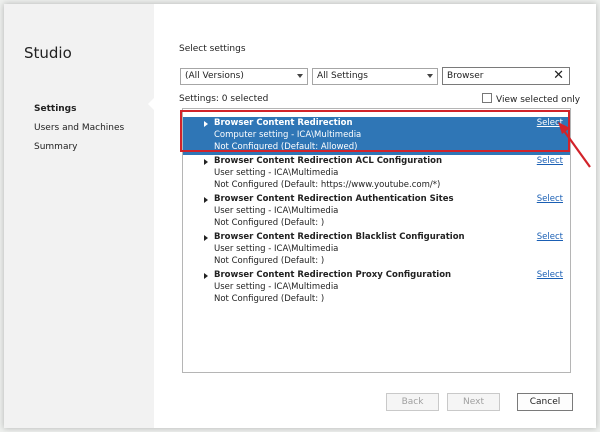 The width and height of the screenshot is (600, 432). I want to click on back-button: Back, so click(412, 402).